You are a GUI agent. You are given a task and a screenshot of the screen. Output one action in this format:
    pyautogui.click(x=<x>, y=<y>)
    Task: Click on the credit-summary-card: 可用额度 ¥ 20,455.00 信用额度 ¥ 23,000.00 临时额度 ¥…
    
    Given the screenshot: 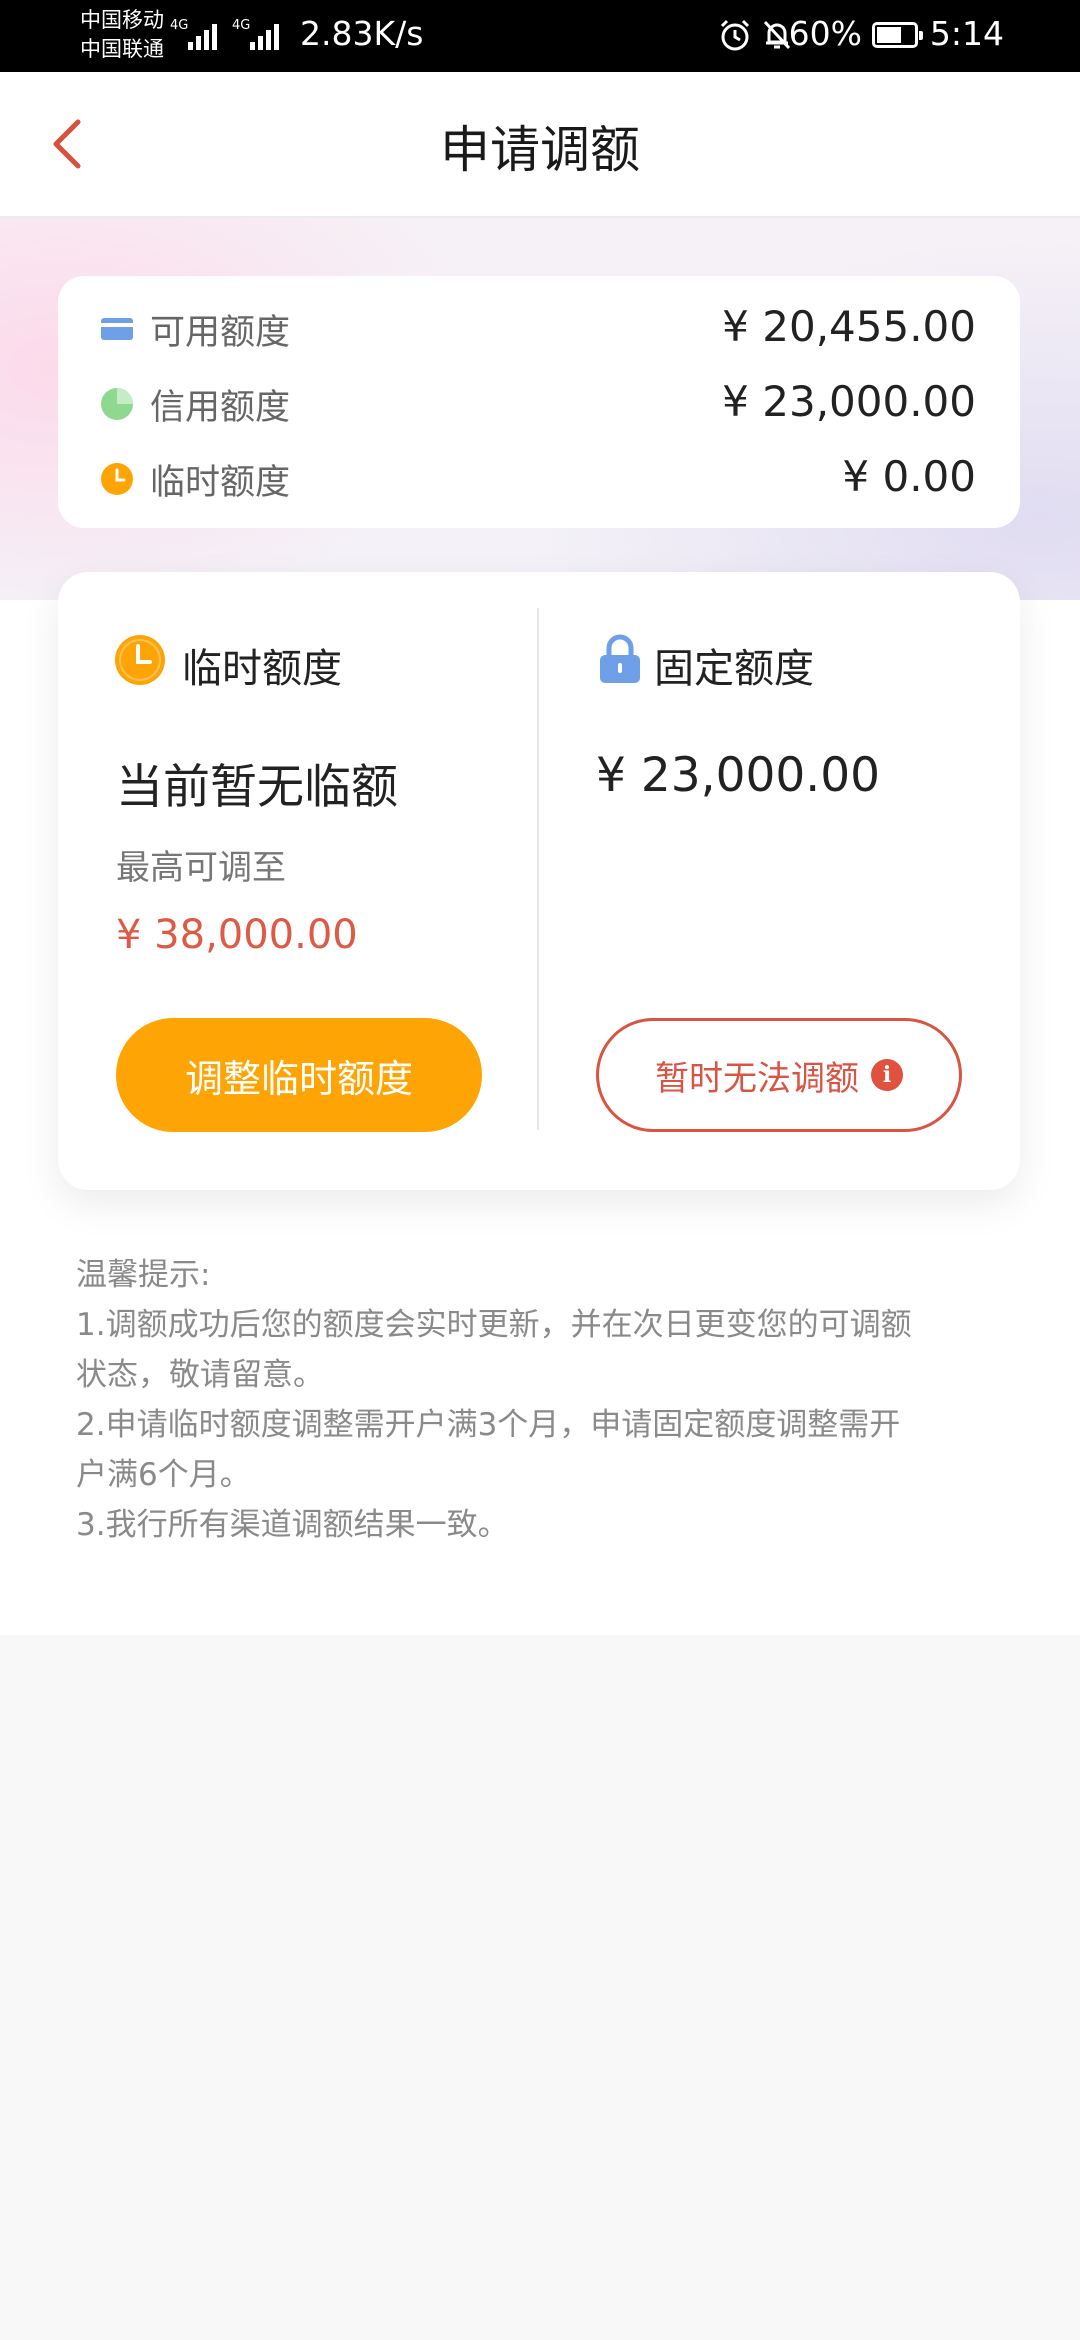 What is the action you would take?
    pyautogui.click(x=539, y=402)
    